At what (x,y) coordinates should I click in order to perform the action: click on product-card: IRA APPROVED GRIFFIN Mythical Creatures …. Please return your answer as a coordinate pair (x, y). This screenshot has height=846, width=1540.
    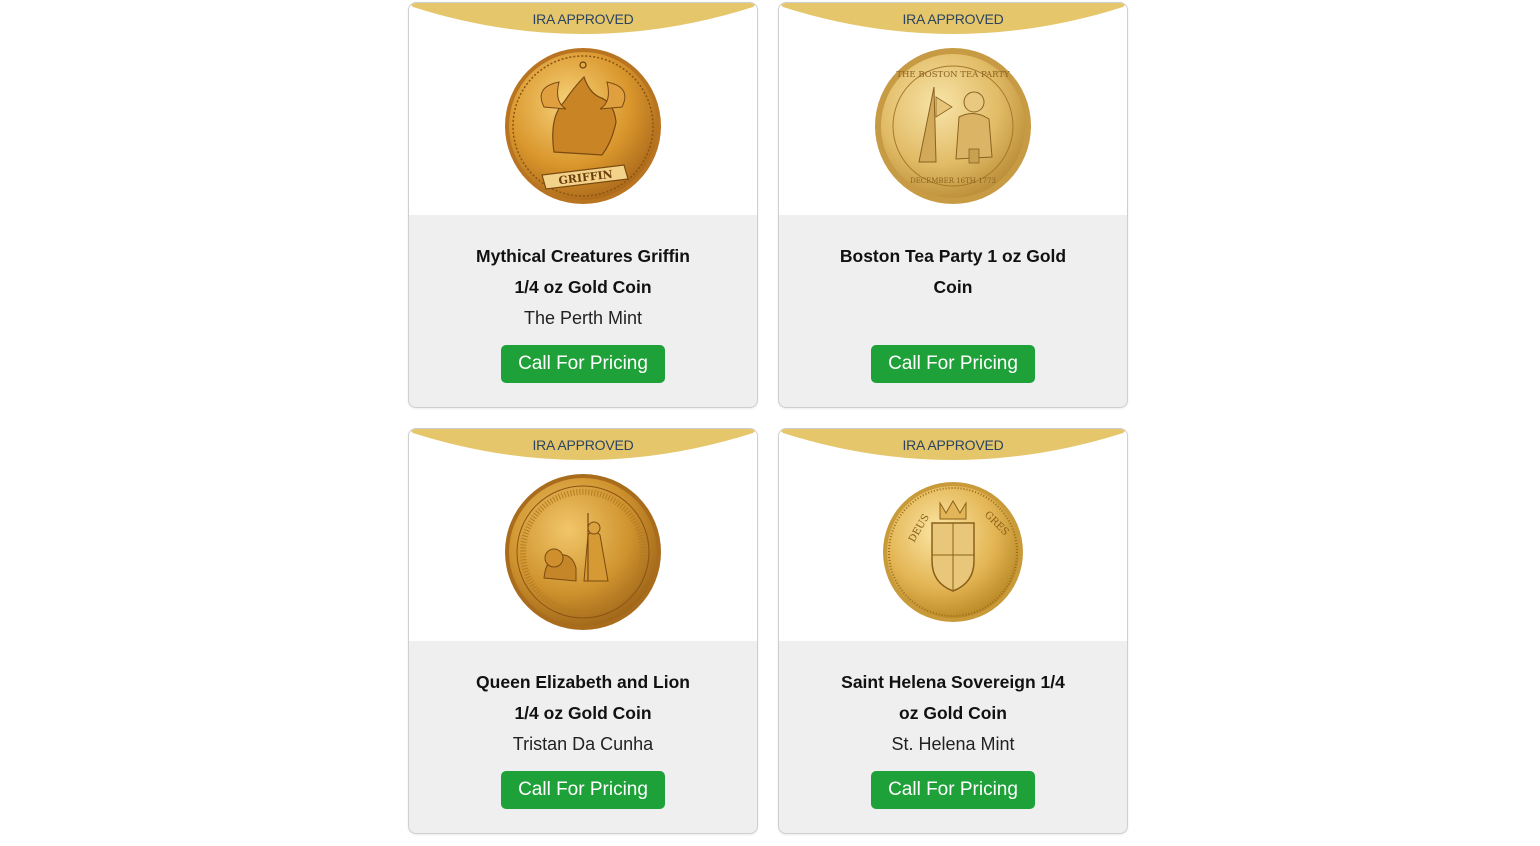
    Looking at the image, I should click on (583, 205).